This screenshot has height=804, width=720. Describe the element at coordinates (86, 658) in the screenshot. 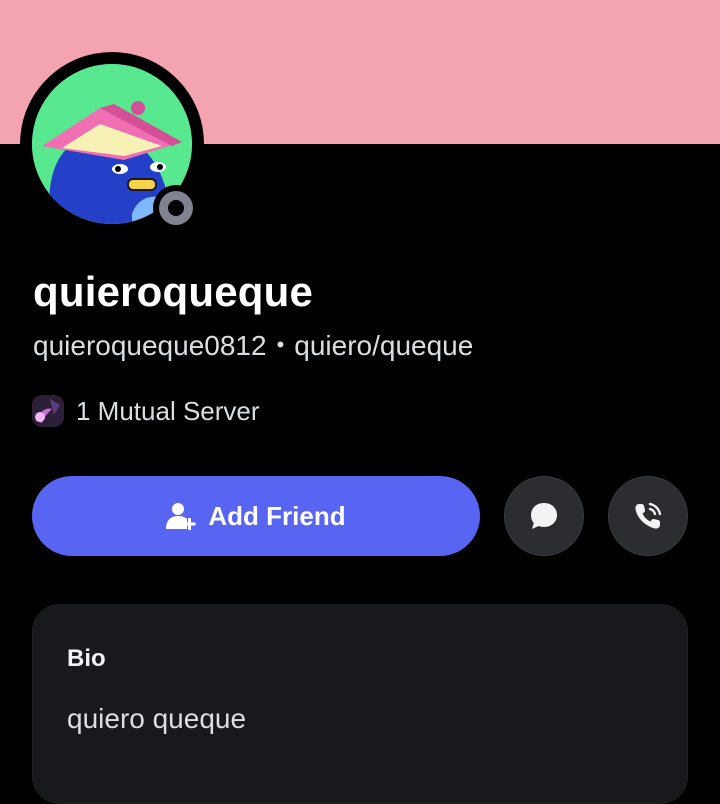

I see `bio-title: Bio` at that location.